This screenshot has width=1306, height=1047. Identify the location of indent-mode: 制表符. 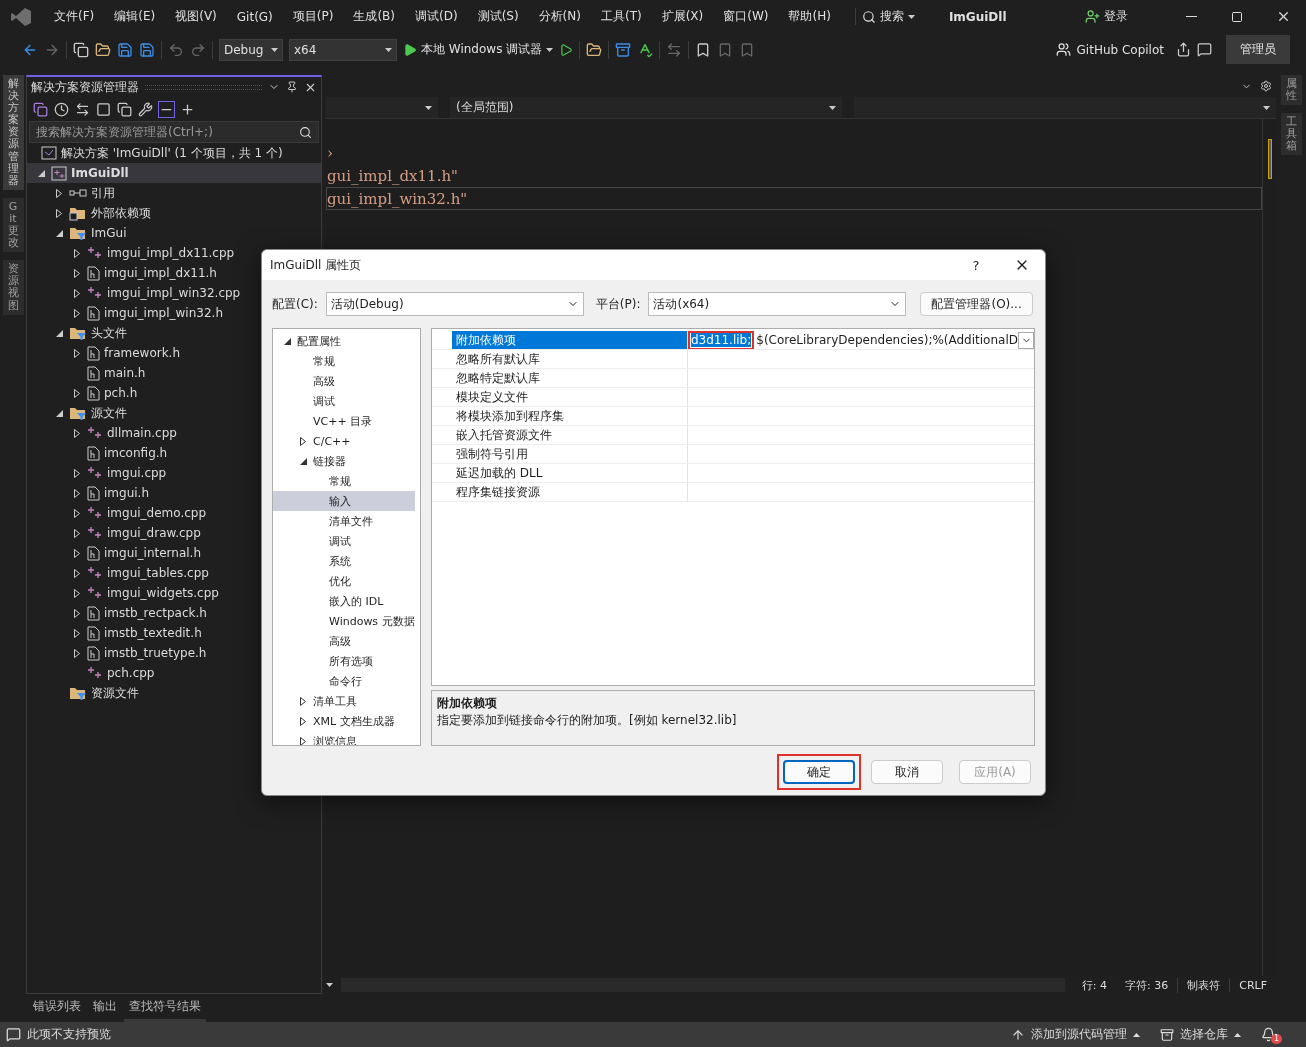
(1203, 985).